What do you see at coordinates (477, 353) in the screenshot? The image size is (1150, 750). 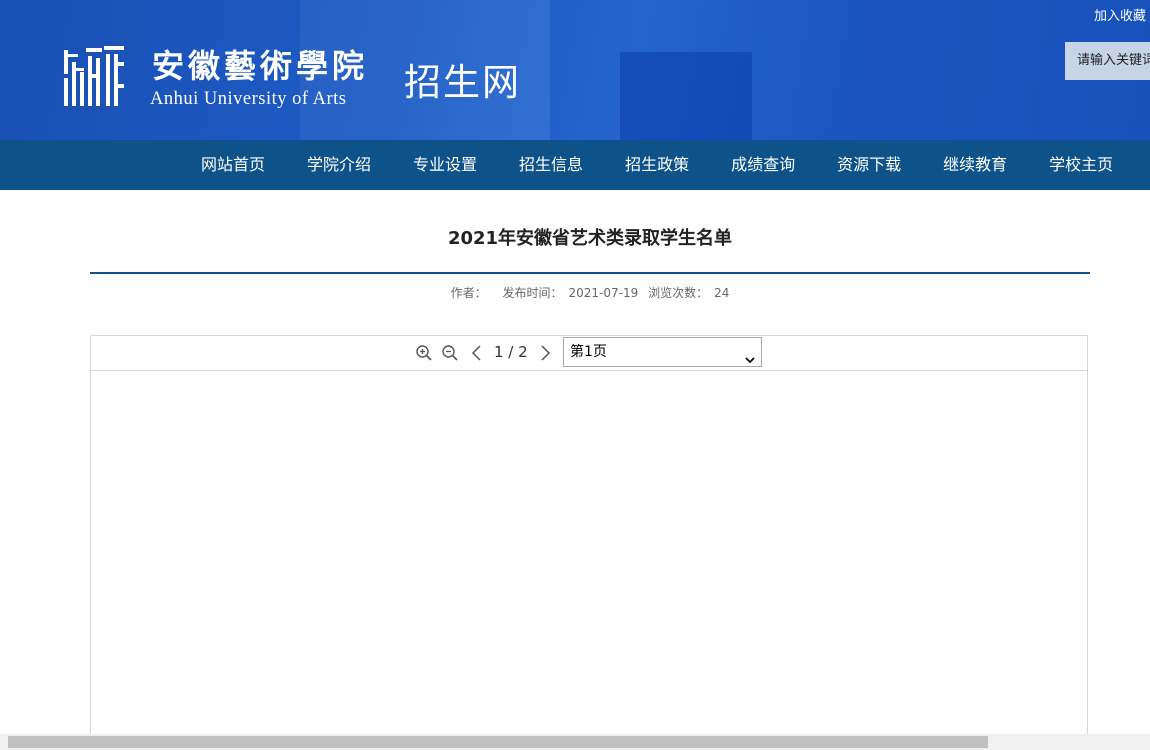 I see `chevron-left-icon` at bounding box center [477, 353].